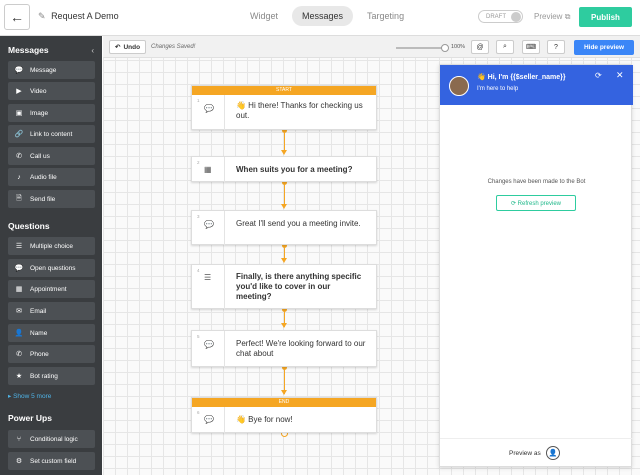  Describe the element at coordinates (29, 396) in the screenshot. I see `show-more-link: ▸ Show 5 more` at that location.